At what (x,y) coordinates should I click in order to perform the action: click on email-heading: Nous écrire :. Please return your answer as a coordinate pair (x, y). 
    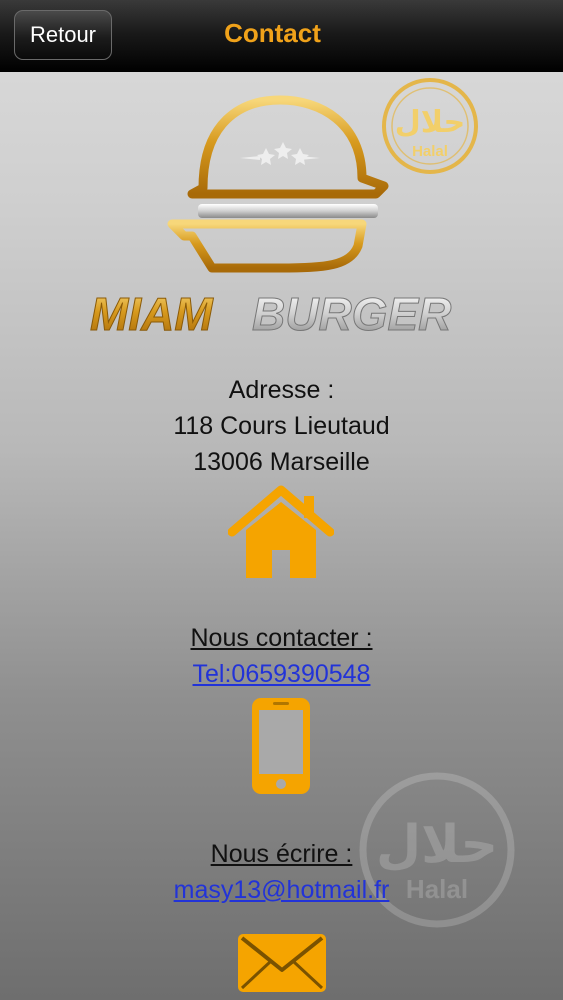
    Looking at the image, I should click on (281, 854).